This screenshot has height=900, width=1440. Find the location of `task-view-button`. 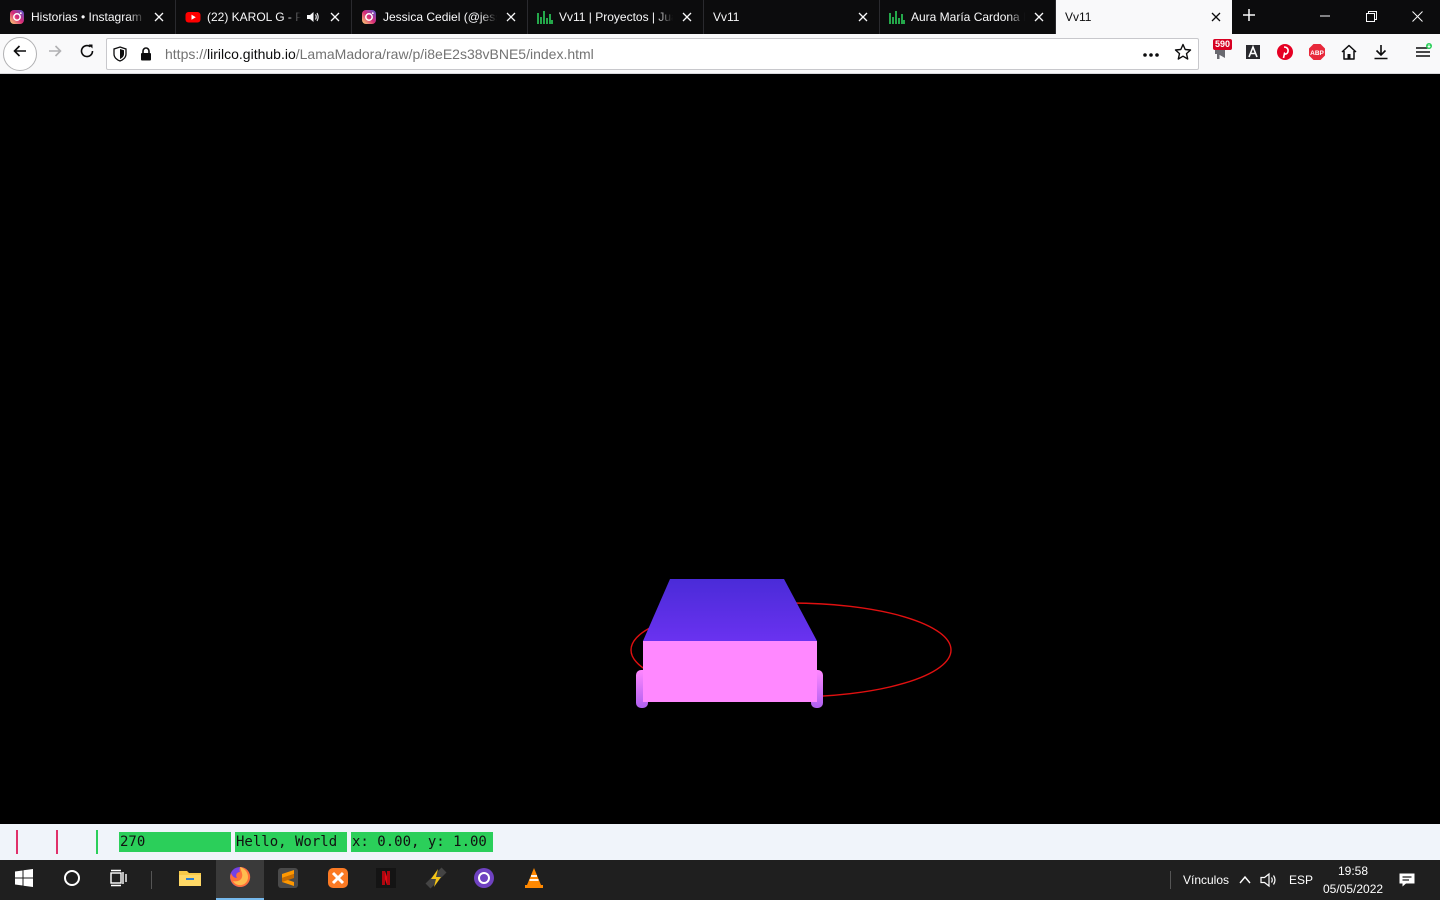

task-view-button is located at coordinates (120, 880).